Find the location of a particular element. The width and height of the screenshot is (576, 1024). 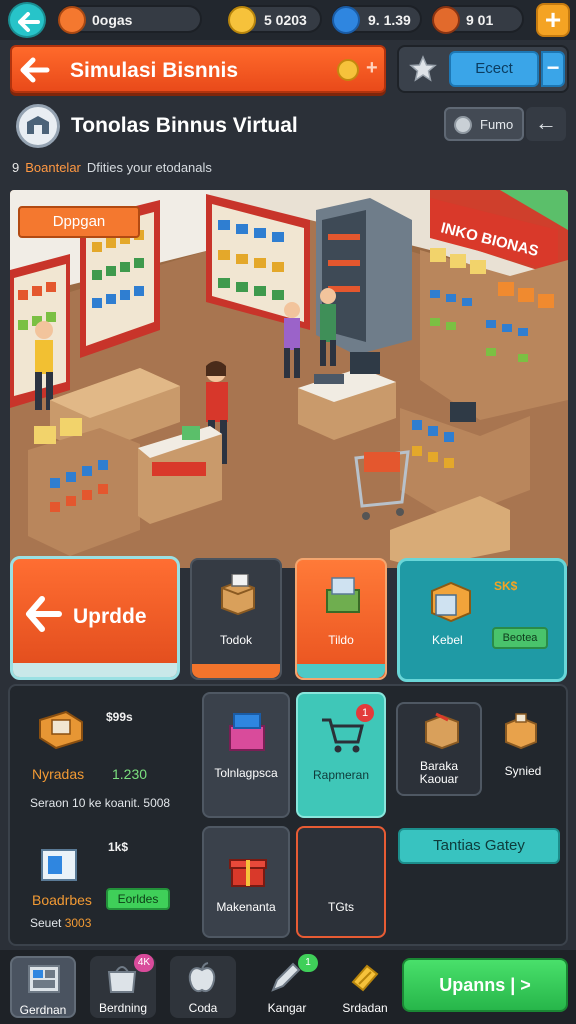

upgrade-card-footer is located at coordinates (95, 670).